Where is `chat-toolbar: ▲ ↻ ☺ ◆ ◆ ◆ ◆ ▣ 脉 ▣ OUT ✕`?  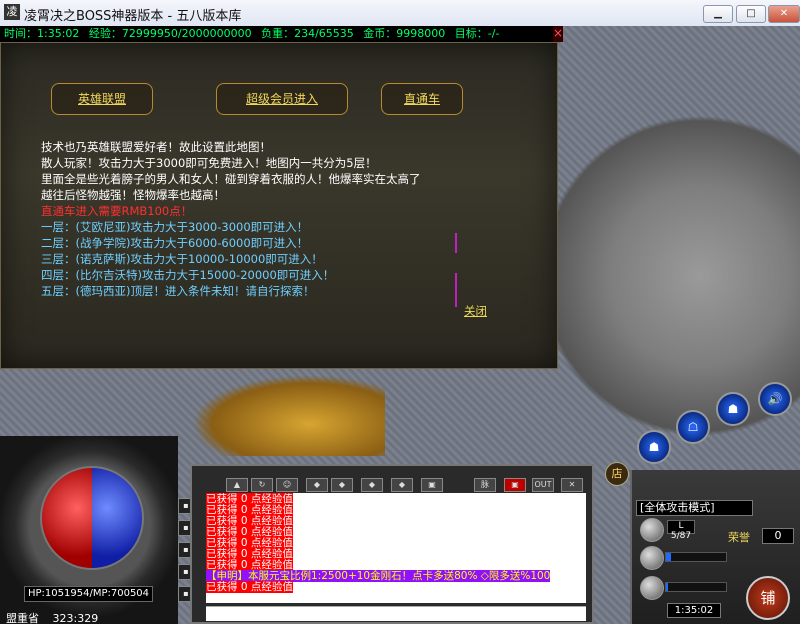 chat-toolbar: ▲ ↻ ☺ ◆ ◆ ◆ ◆ ▣ 脉 ▣ OUT ✕ is located at coordinates (396, 485).